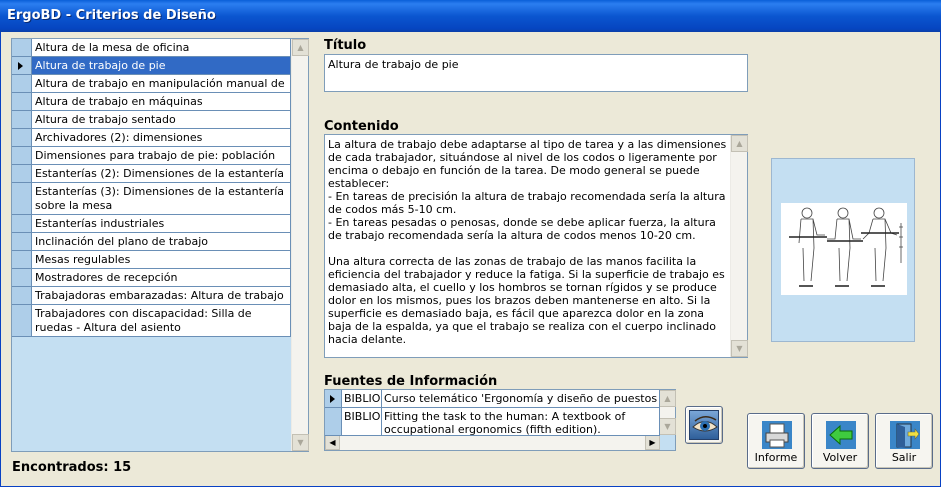 The width and height of the screenshot is (941, 487). Describe the element at coordinates (300, 442) in the screenshot. I see `scroll-down-button: ▼` at that location.